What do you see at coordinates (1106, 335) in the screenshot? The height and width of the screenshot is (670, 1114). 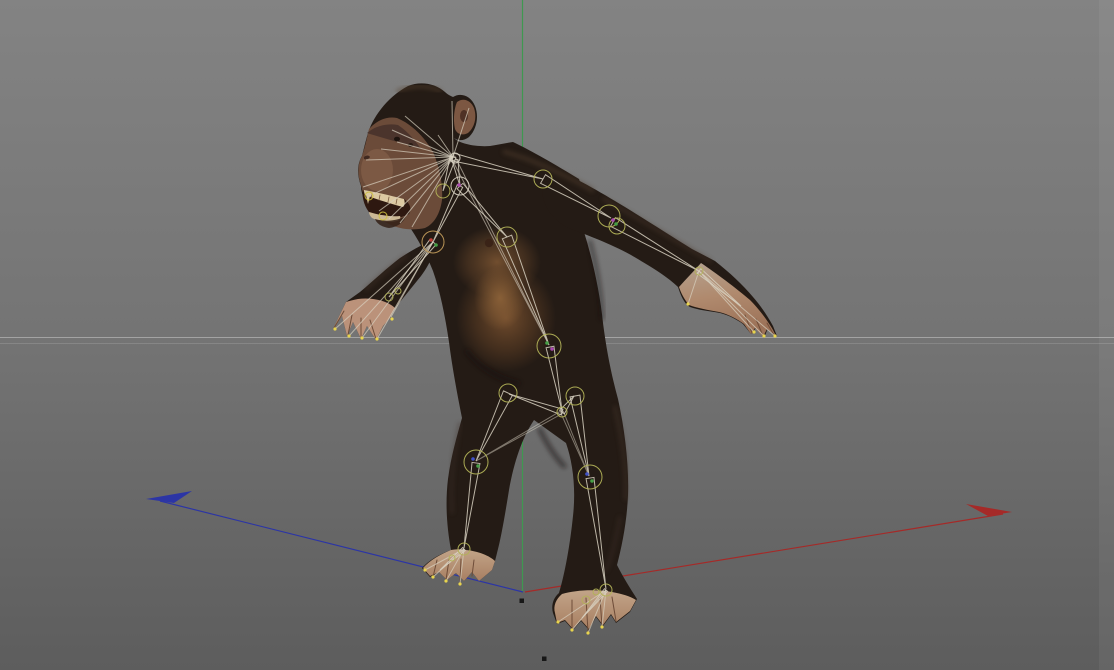 I see `viewport-edge-band` at bounding box center [1106, 335].